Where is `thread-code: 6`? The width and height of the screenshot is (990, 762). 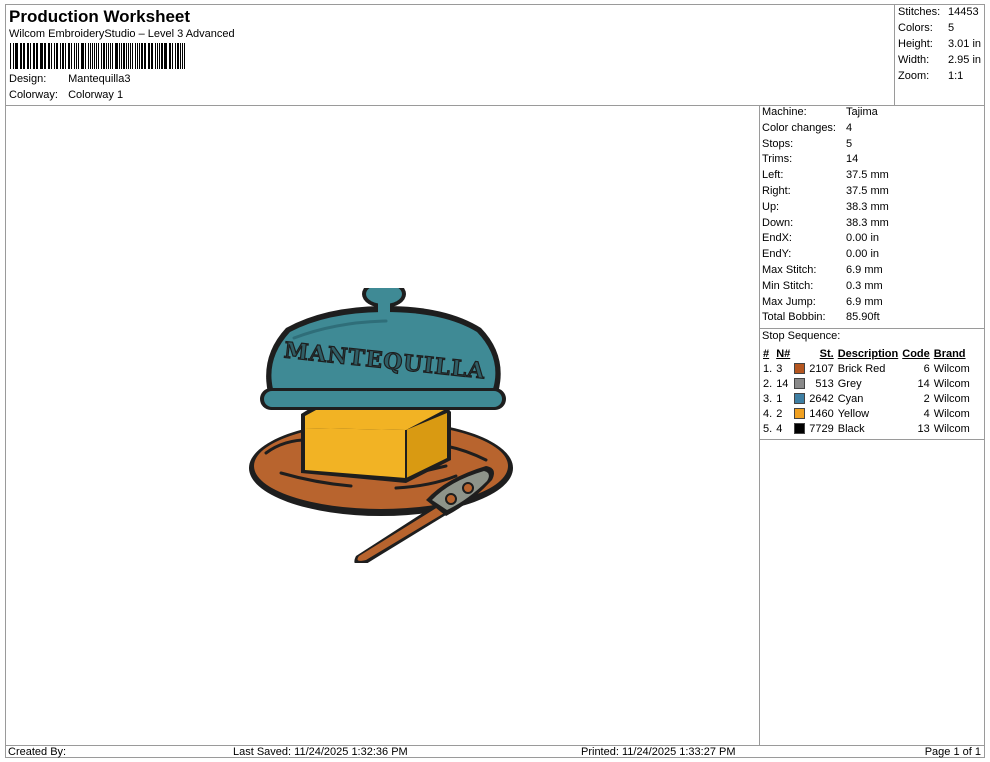
thread-code: 6 is located at coordinates (926, 368).